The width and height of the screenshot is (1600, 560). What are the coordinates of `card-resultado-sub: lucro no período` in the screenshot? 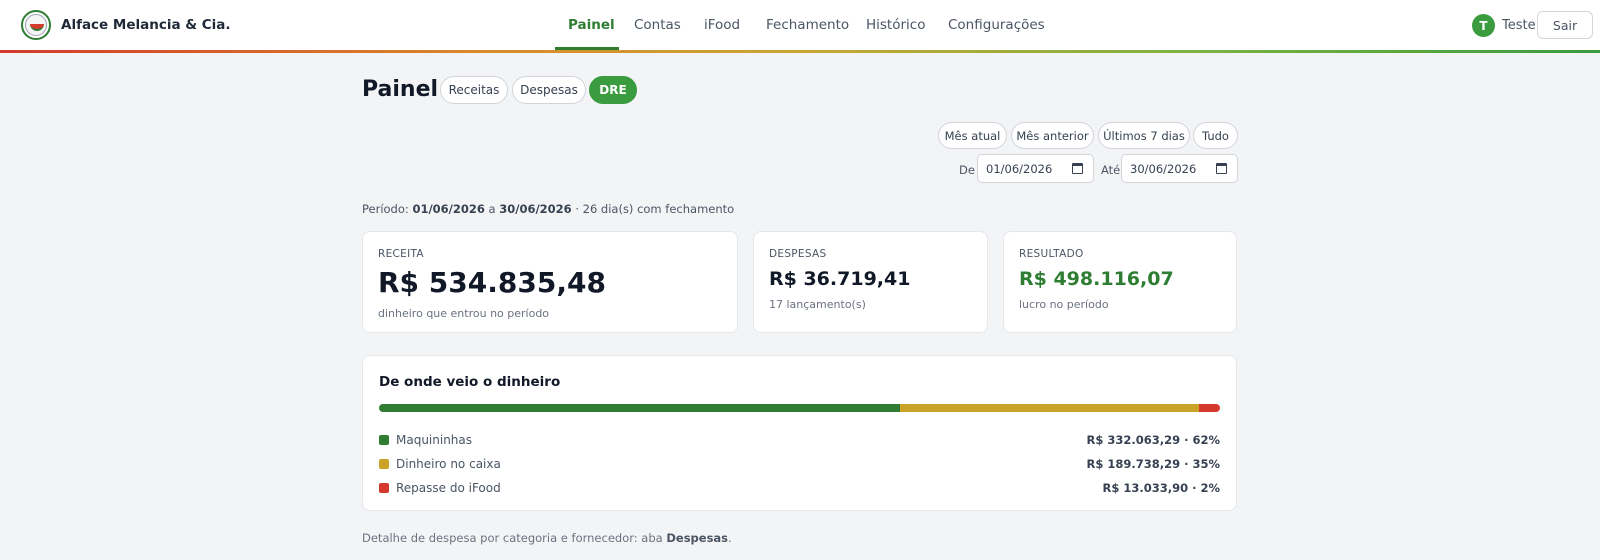 It's located at (1064, 304).